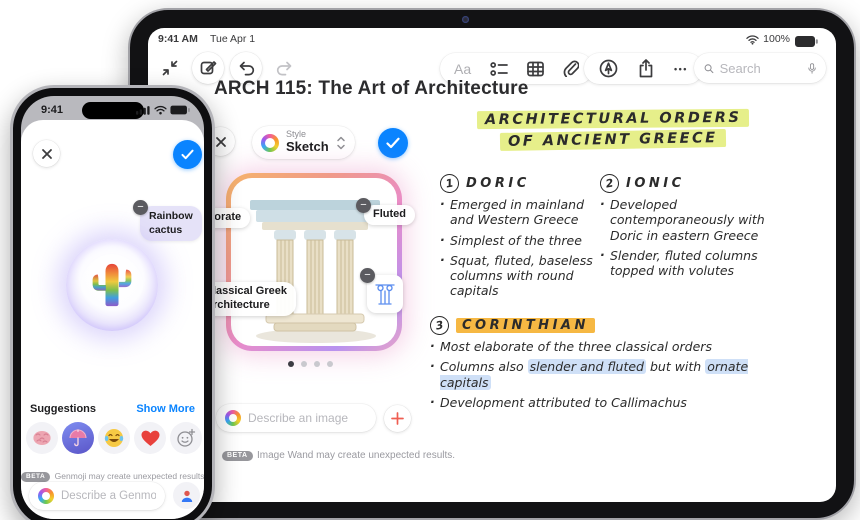 The height and width of the screenshot is (520, 860). I want to click on undo-icon, so click(246, 68).